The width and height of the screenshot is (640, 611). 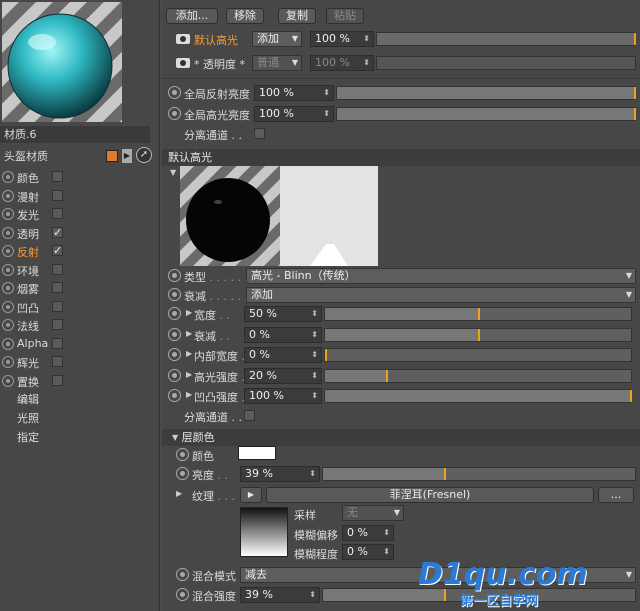 What do you see at coordinates (486, 114) in the screenshot?
I see `global-specular-slider` at bounding box center [486, 114].